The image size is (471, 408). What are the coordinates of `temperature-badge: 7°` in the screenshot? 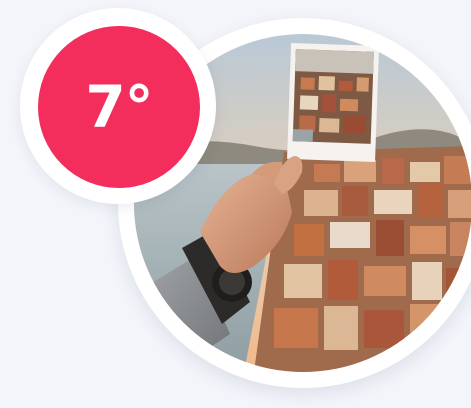 It's located at (119, 107).